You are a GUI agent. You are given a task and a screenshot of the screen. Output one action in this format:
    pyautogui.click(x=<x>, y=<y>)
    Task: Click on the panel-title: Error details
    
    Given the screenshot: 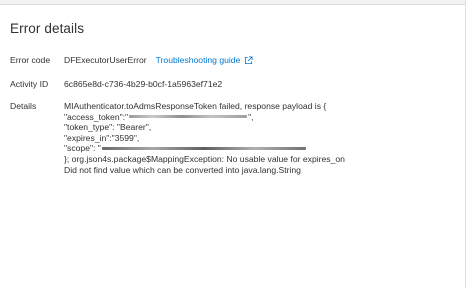 What is the action you would take?
    pyautogui.click(x=47, y=28)
    